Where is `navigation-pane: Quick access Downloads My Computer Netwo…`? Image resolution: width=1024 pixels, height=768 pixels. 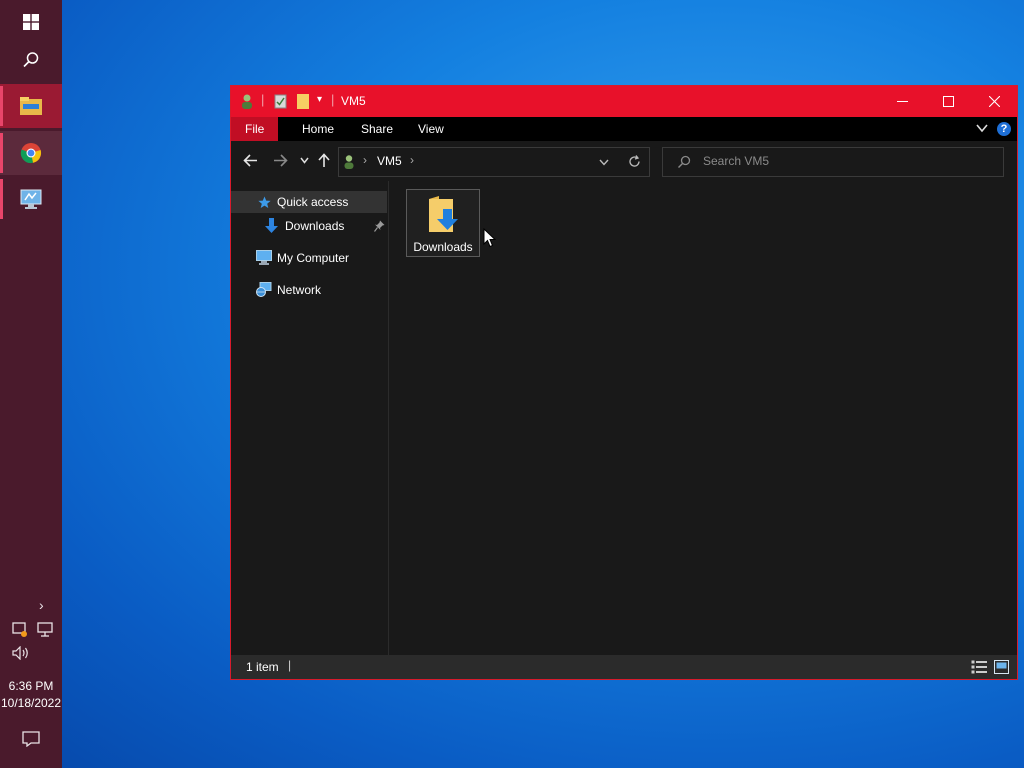
navigation-pane: Quick access Downloads My Computer Netwo… is located at coordinates (310, 418).